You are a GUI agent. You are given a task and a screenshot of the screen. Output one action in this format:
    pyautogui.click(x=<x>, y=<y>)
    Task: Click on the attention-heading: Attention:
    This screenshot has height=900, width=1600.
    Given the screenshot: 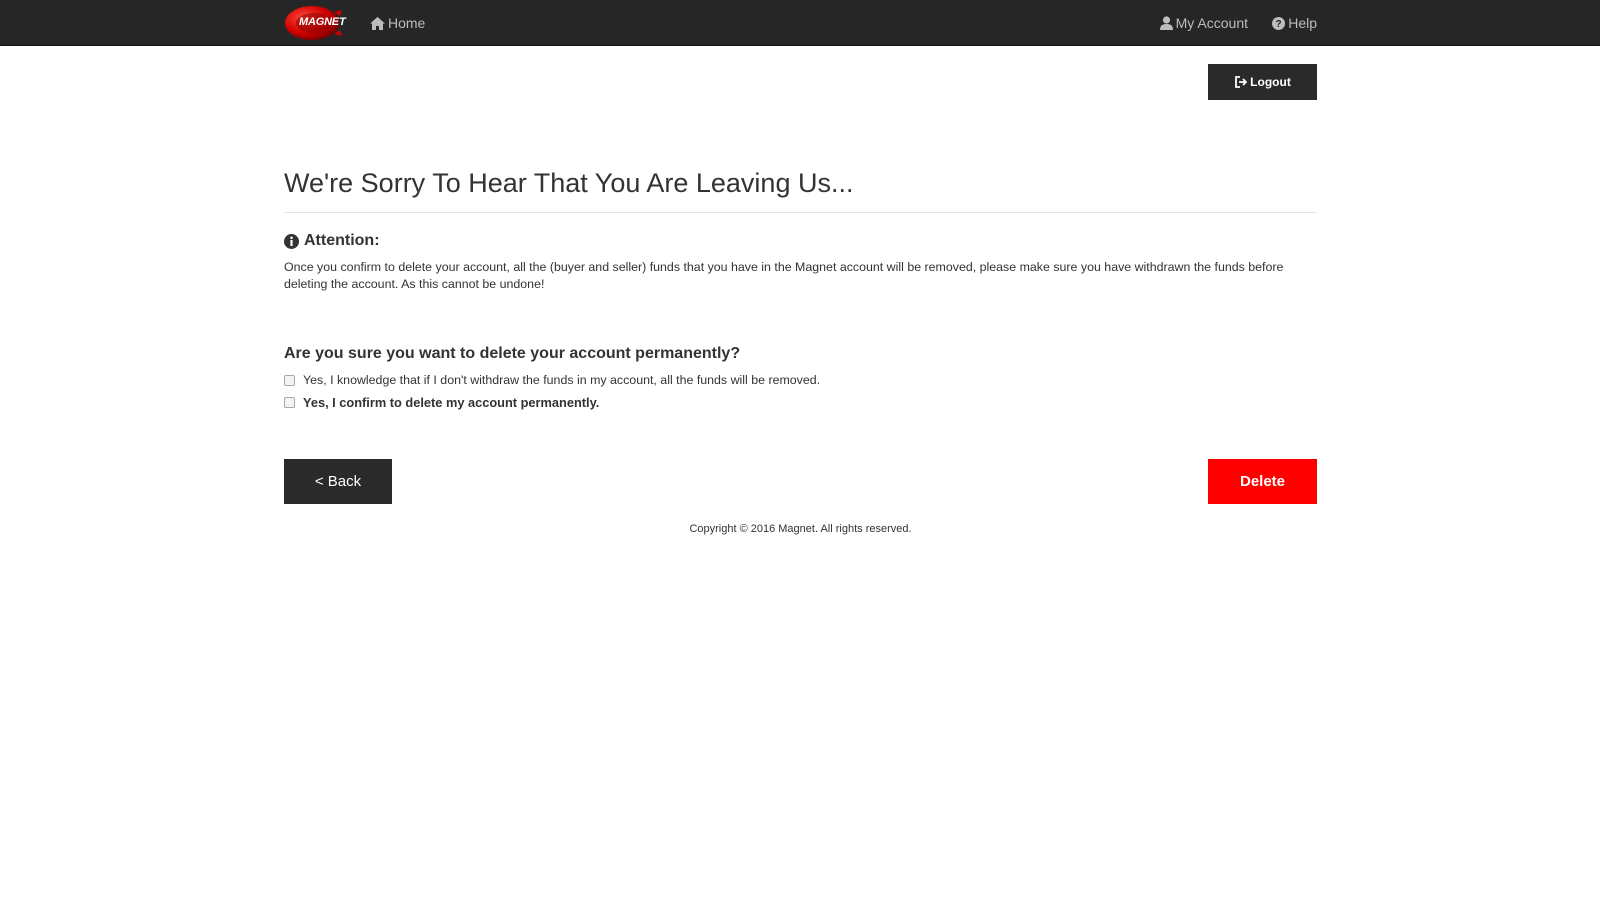 What is the action you would take?
    pyautogui.click(x=332, y=241)
    